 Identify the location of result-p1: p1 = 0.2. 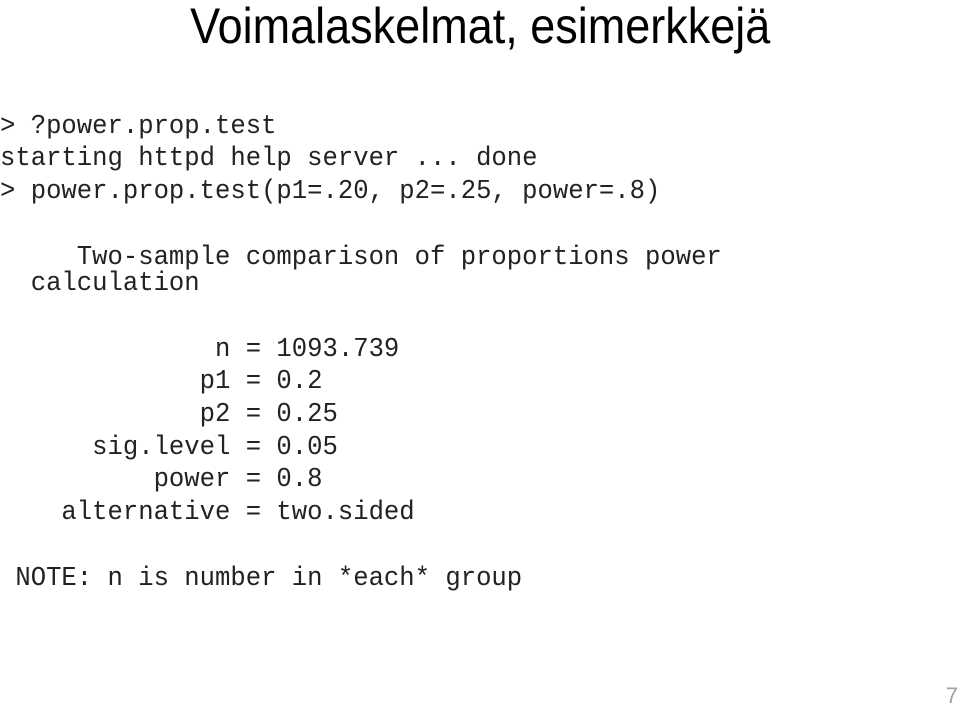
(161, 382).